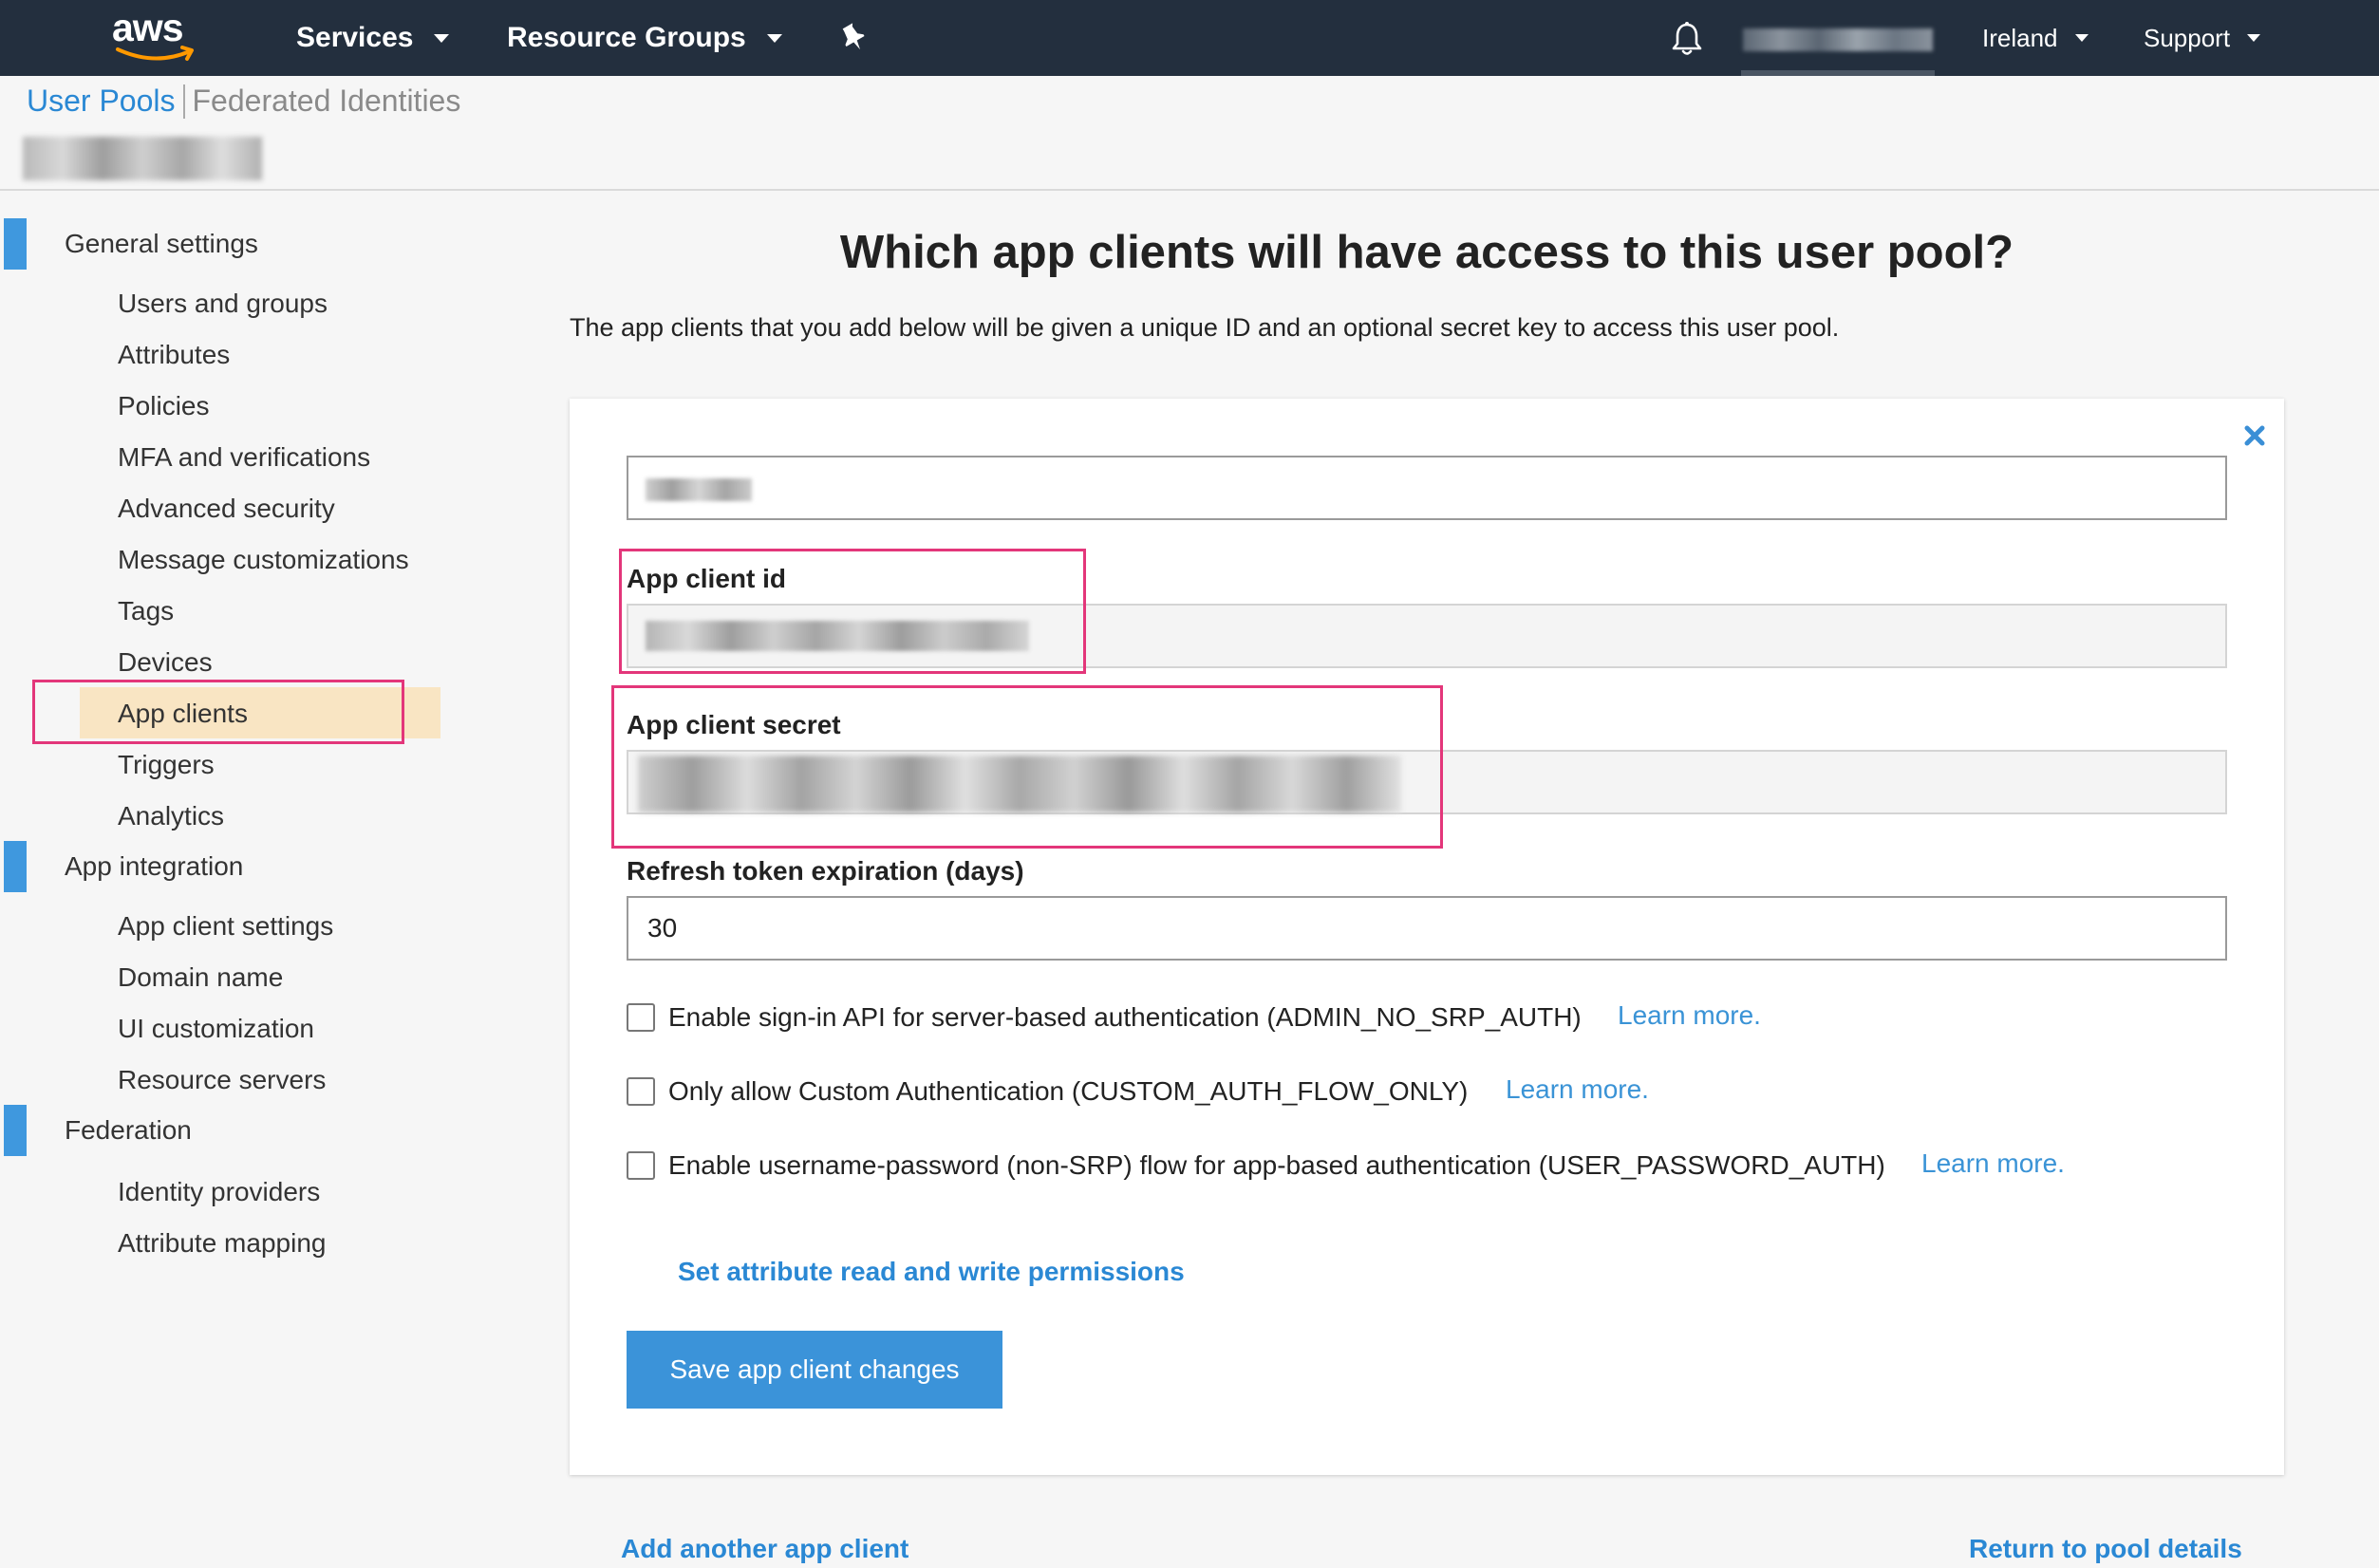 Image resolution: width=2379 pixels, height=1568 pixels. I want to click on sidebar-section-federation: Federation, so click(96, 1130).